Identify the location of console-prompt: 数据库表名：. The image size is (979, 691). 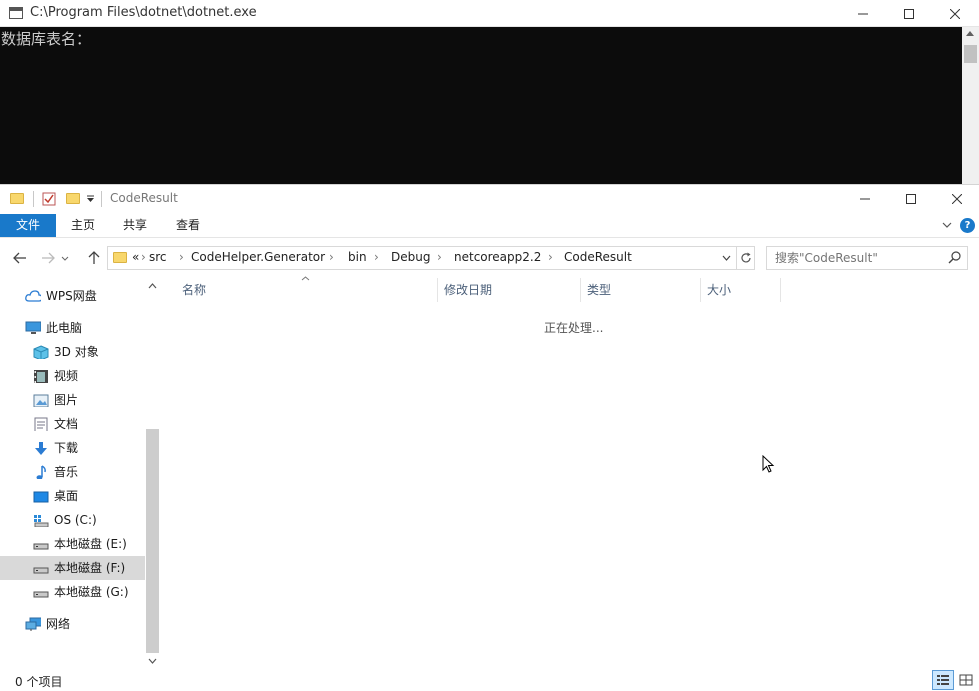
(46, 39).